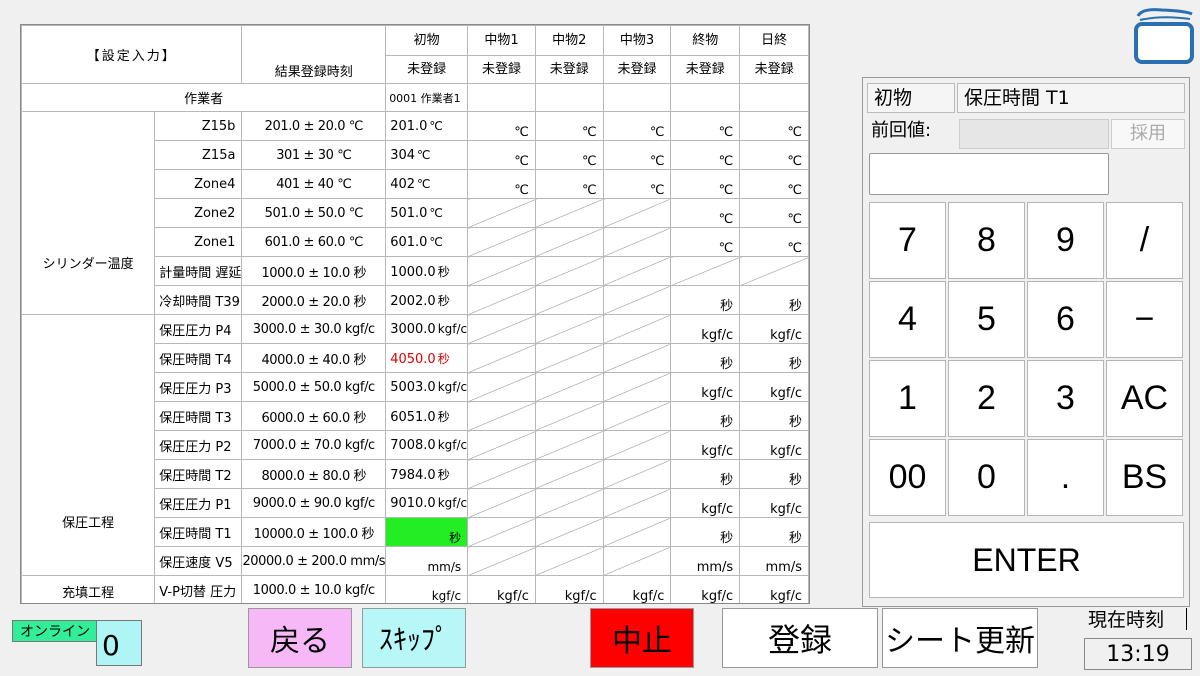 This screenshot has height=676, width=1200. I want to click on keypad-key: 6, so click(1065, 319).